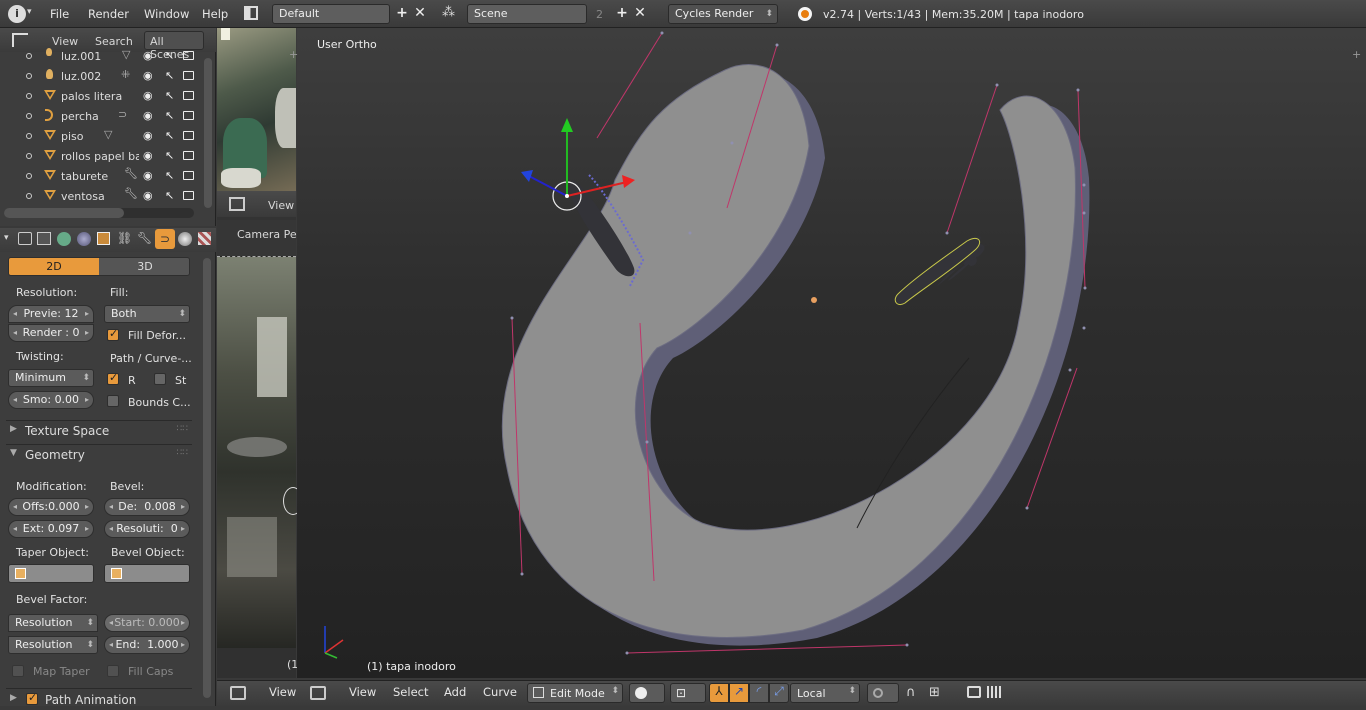  What do you see at coordinates (527, 14) in the screenshot?
I see `scene-field: Scene` at bounding box center [527, 14].